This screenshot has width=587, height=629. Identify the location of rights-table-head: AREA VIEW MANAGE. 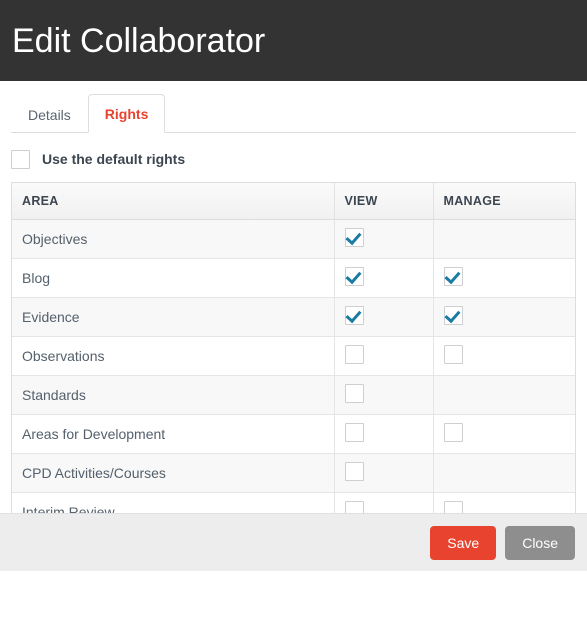
(293, 201).